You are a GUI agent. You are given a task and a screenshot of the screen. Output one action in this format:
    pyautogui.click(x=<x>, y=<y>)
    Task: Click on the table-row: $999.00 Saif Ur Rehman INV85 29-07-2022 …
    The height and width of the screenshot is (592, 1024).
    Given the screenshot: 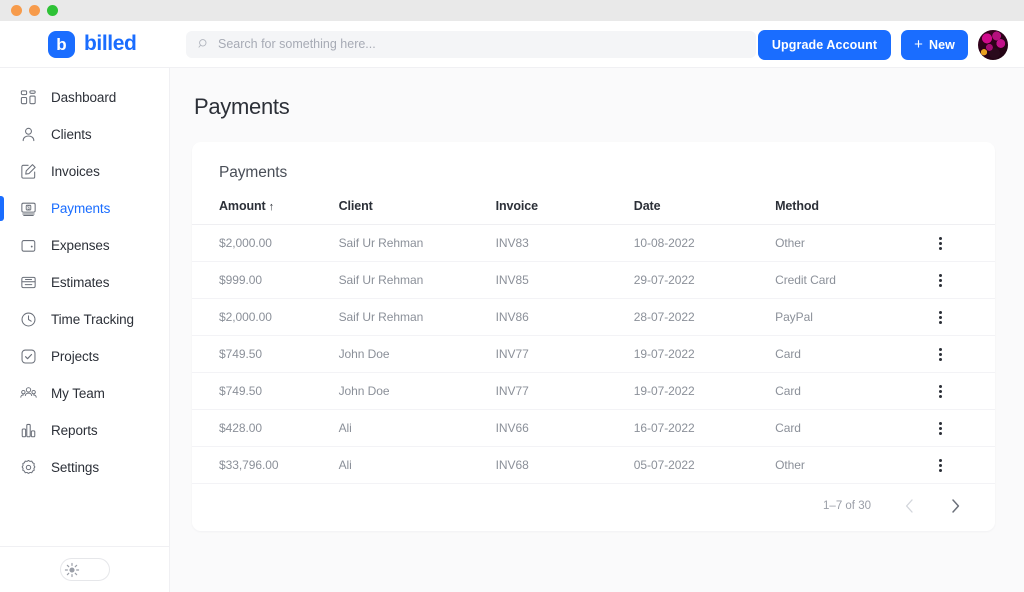 What is the action you would take?
    pyautogui.click(x=593, y=280)
    